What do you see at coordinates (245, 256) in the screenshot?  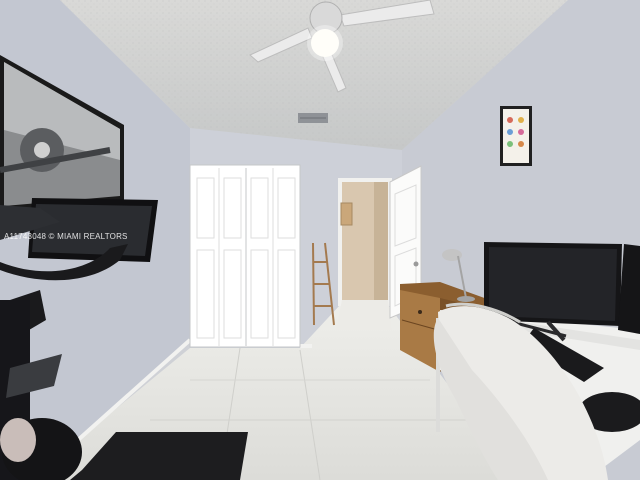 I see `closet-doors` at bounding box center [245, 256].